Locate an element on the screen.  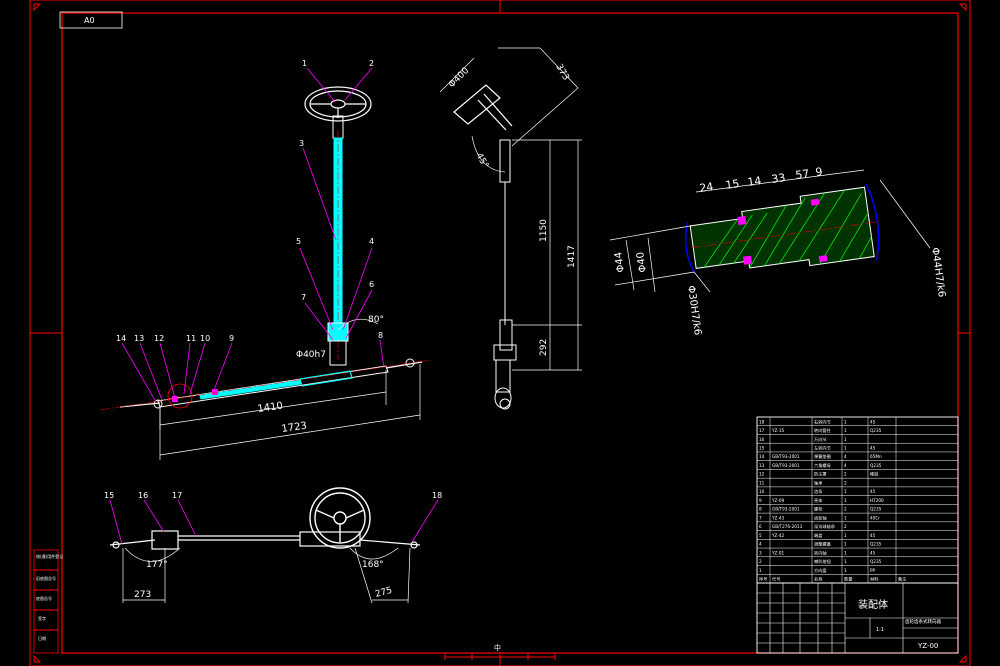
format-label: A0 is located at coordinates (89, 20).